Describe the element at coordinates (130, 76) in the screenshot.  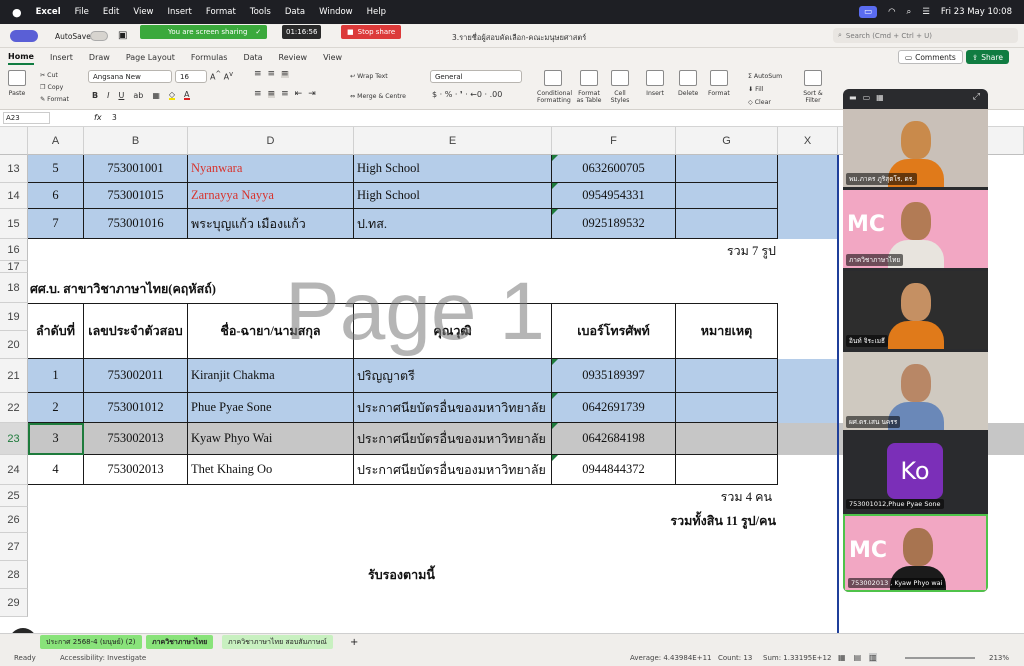
I see `font-name-select: Angsana New` at that location.